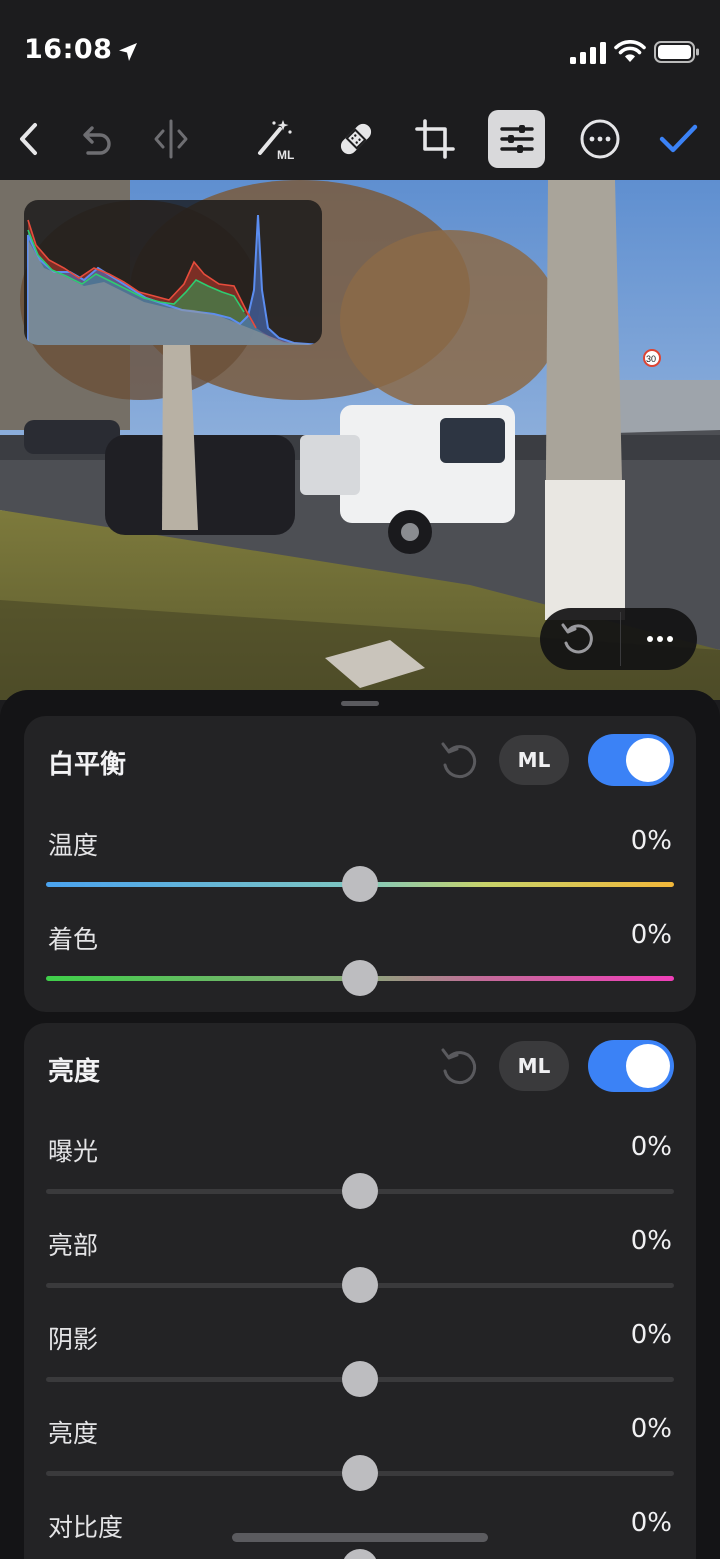 The image size is (720, 1559). I want to click on slider-label: 亮度, so click(73, 1433).